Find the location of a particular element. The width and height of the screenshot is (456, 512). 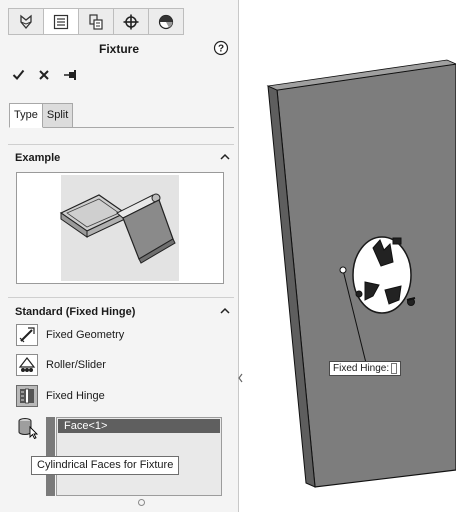

fixed-hinge-callout: Fixed Hinge: is located at coordinates (365, 368).